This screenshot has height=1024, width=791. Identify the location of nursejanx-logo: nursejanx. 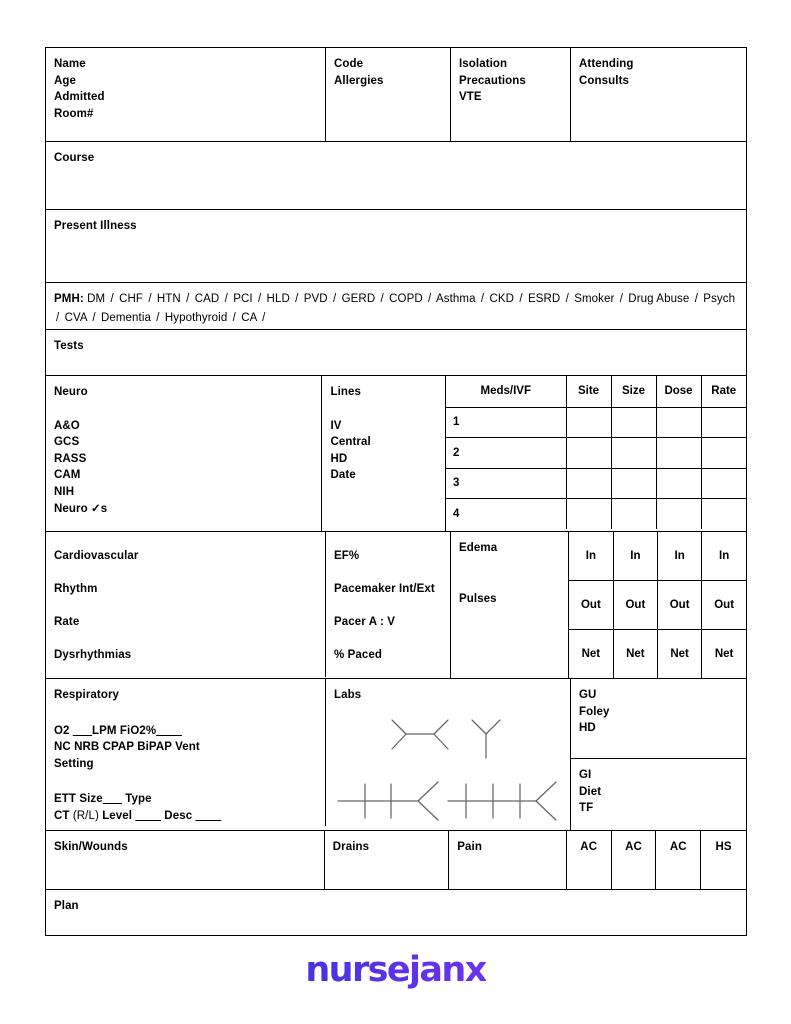
(396, 970).